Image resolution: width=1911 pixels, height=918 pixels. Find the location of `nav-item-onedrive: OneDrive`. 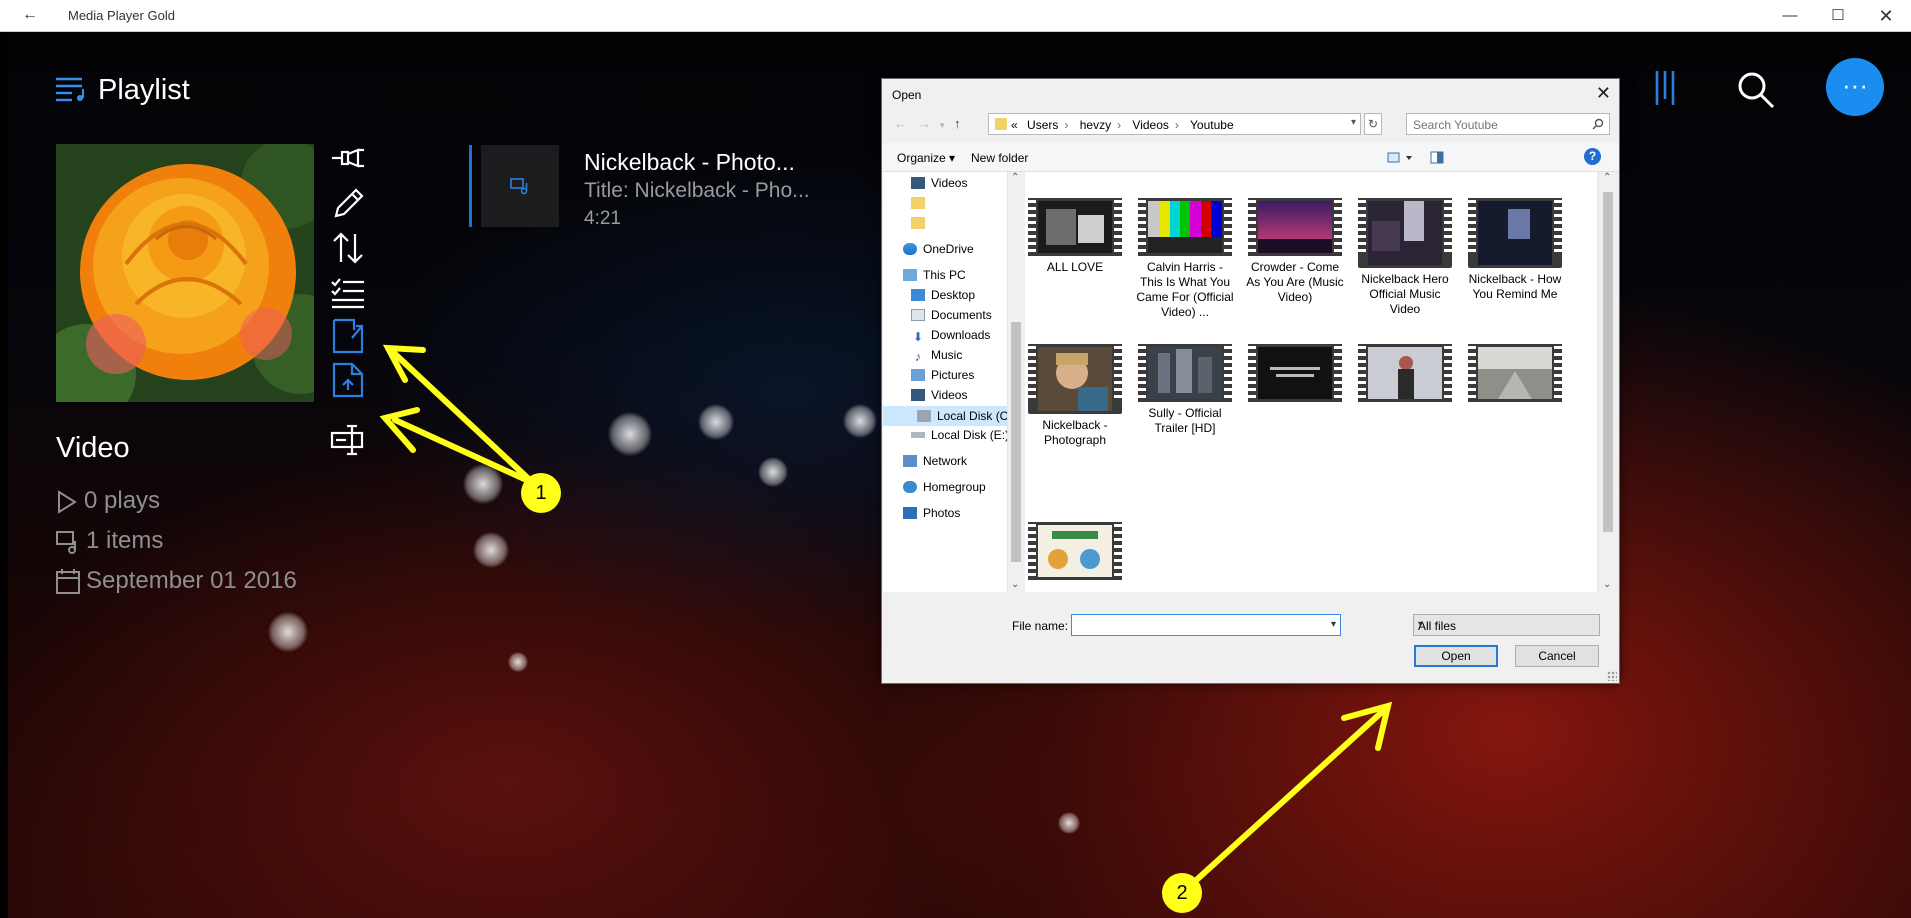

nav-item-onedrive: OneDrive is located at coordinates (938, 249).